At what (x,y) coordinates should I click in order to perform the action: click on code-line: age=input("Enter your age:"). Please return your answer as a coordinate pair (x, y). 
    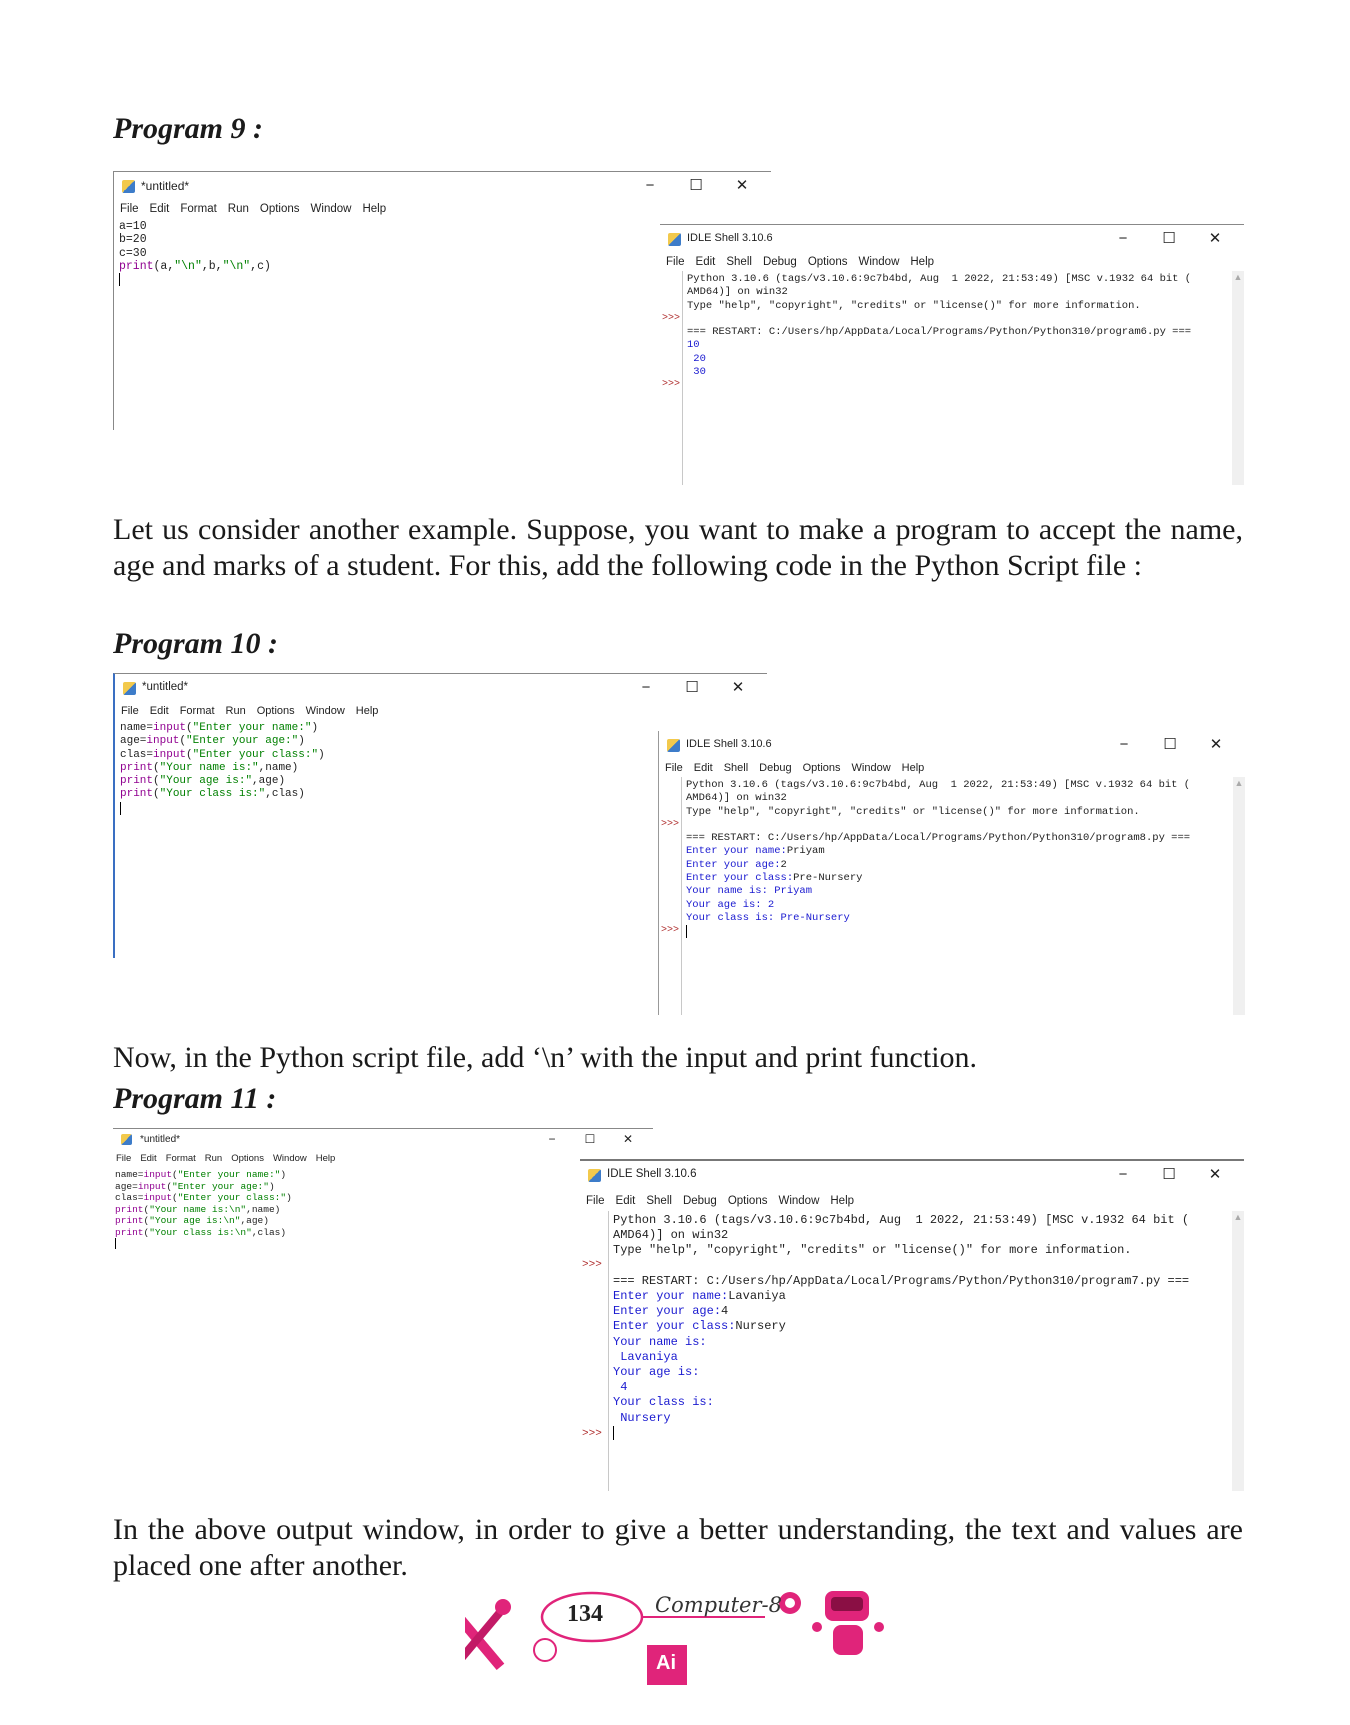
    Looking at the image, I should click on (384, 1187).